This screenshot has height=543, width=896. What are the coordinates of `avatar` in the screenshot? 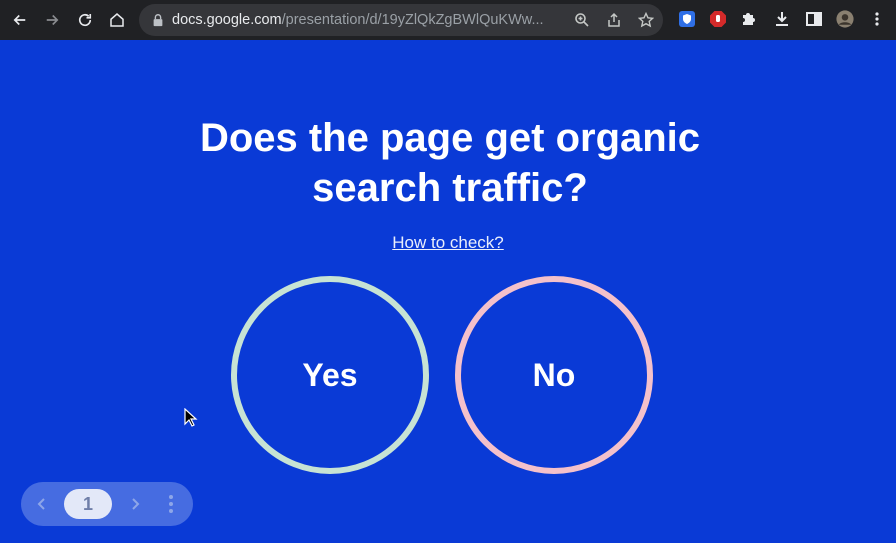 It's located at (845, 19).